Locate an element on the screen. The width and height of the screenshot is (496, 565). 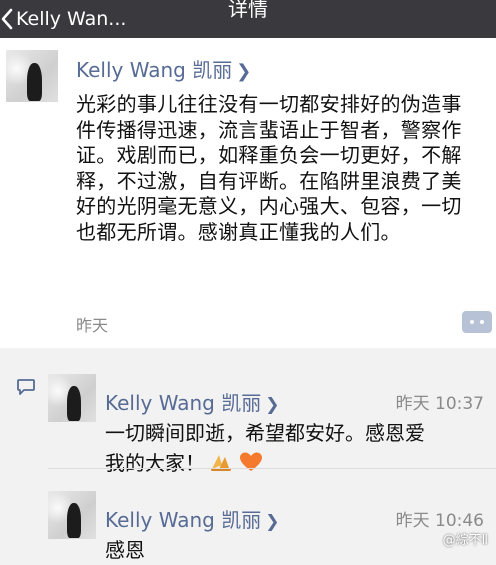
comment-text-label: 一切瞬间即逝，希望都安好。感恩爱我的大家！ is located at coordinates (265, 448).